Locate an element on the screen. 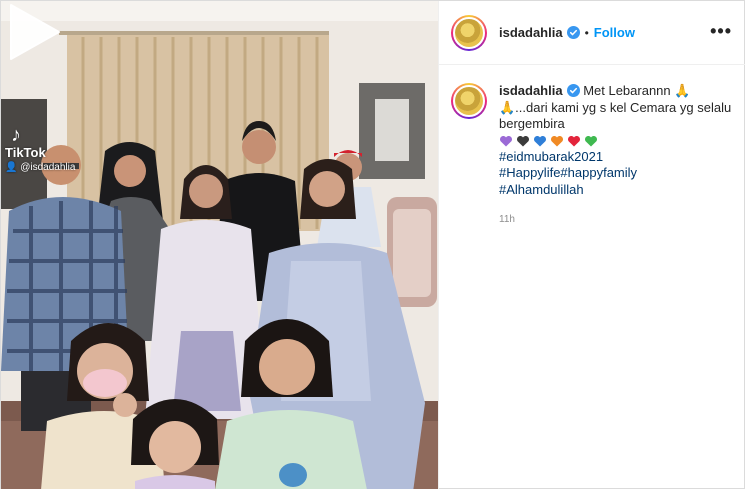 The height and width of the screenshot is (489, 745). hearts-row is located at coordinates (617, 141).